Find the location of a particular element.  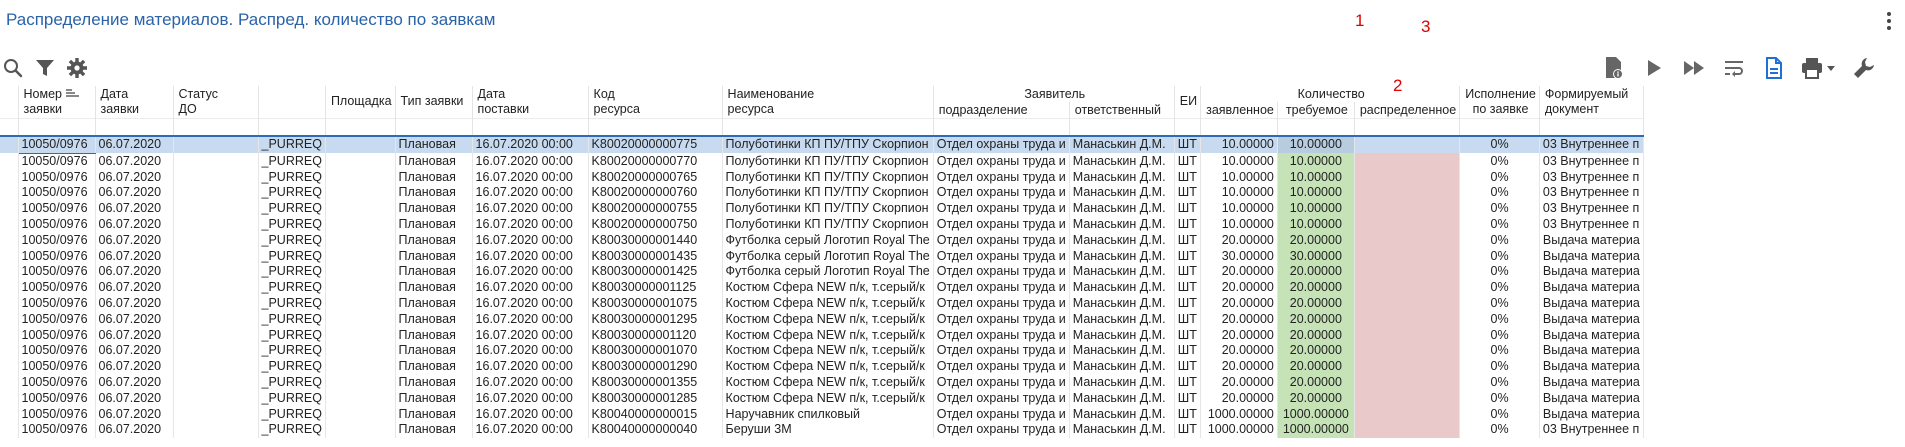

header-distributed: распределенное is located at coordinates (1407, 110).